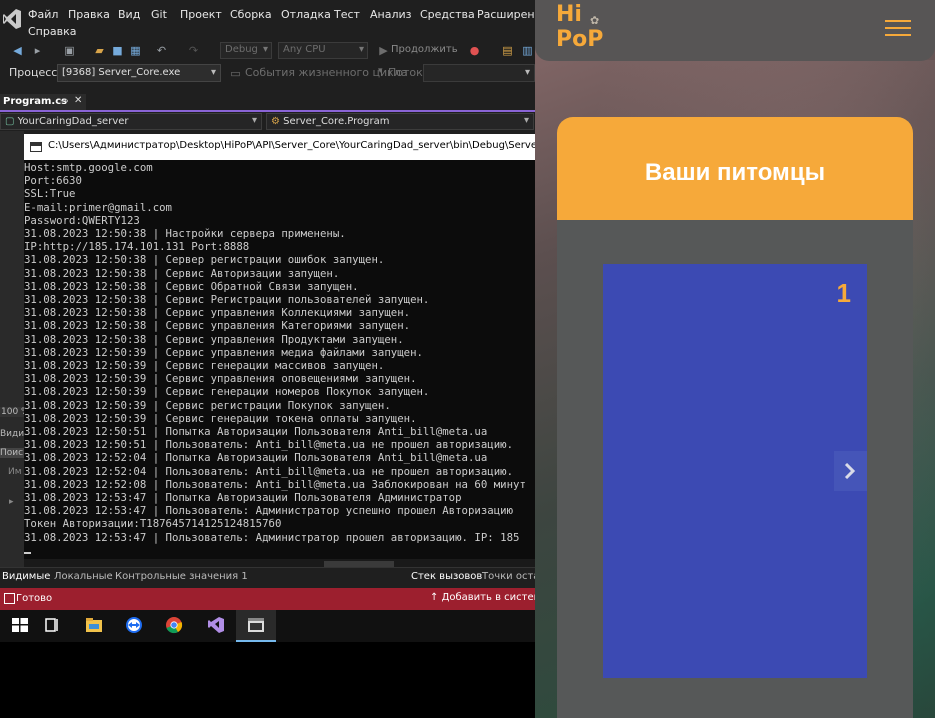  I want to click on tab-autos: Видимые, so click(26, 576).